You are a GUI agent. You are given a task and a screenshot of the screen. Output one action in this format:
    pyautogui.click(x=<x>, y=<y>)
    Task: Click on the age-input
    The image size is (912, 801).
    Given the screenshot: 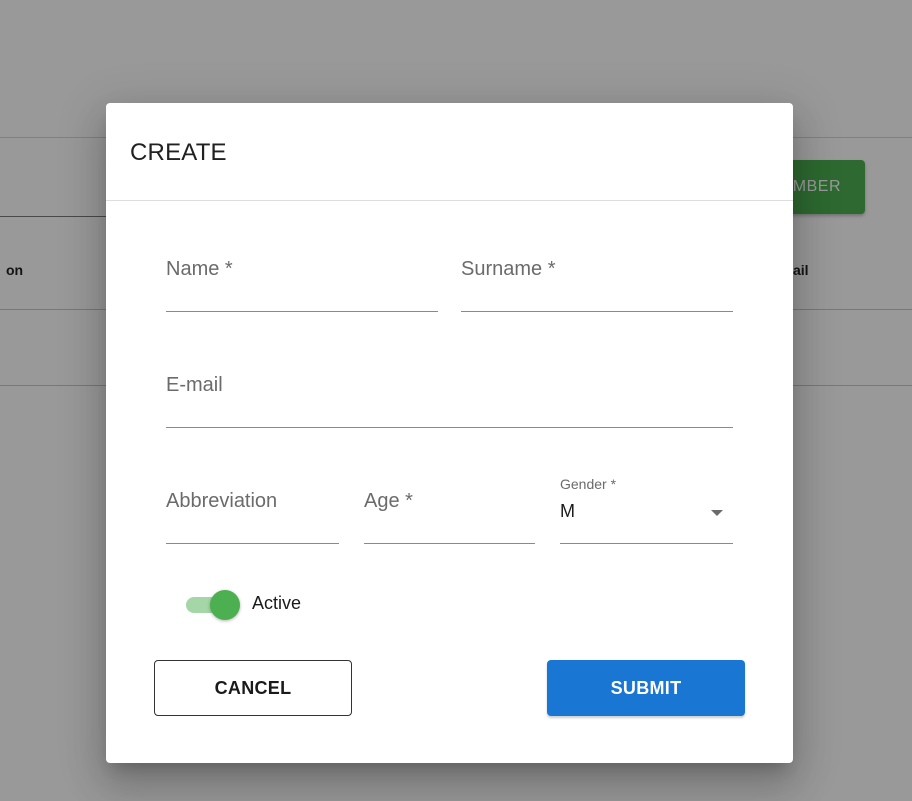 What is the action you would take?
    pyautogui.click(x=449, y=528)
    